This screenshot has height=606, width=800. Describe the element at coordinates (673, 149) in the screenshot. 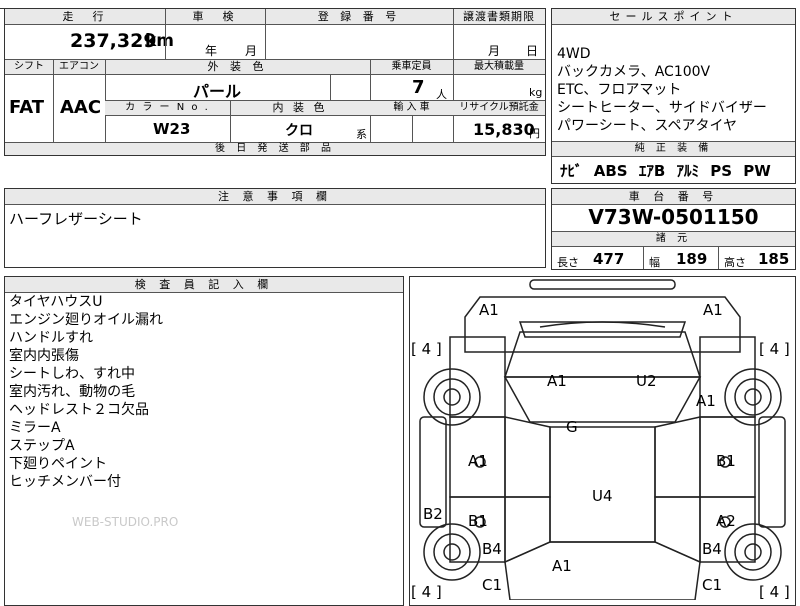

I see `equipment-label: 純 正 装 備` at that location.